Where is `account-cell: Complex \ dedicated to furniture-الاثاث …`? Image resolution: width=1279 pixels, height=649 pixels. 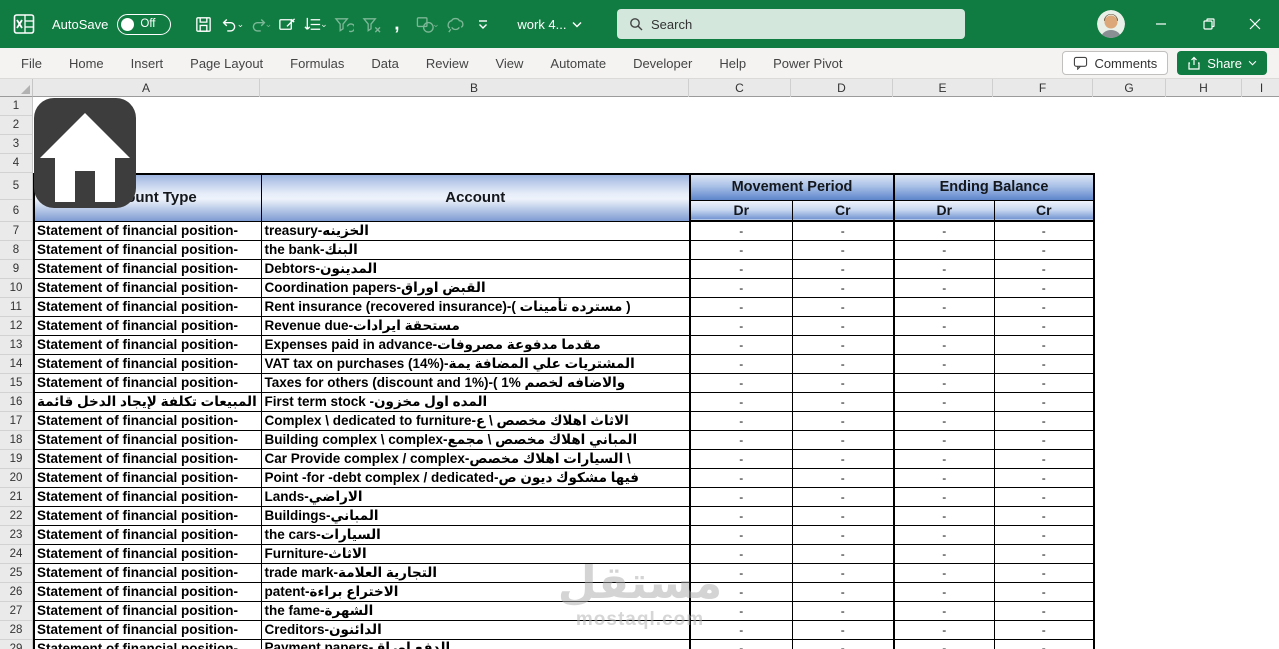 account-cell: Complex \ dedicated to furniture-الاثاث … is located at coordinates (475, 420).